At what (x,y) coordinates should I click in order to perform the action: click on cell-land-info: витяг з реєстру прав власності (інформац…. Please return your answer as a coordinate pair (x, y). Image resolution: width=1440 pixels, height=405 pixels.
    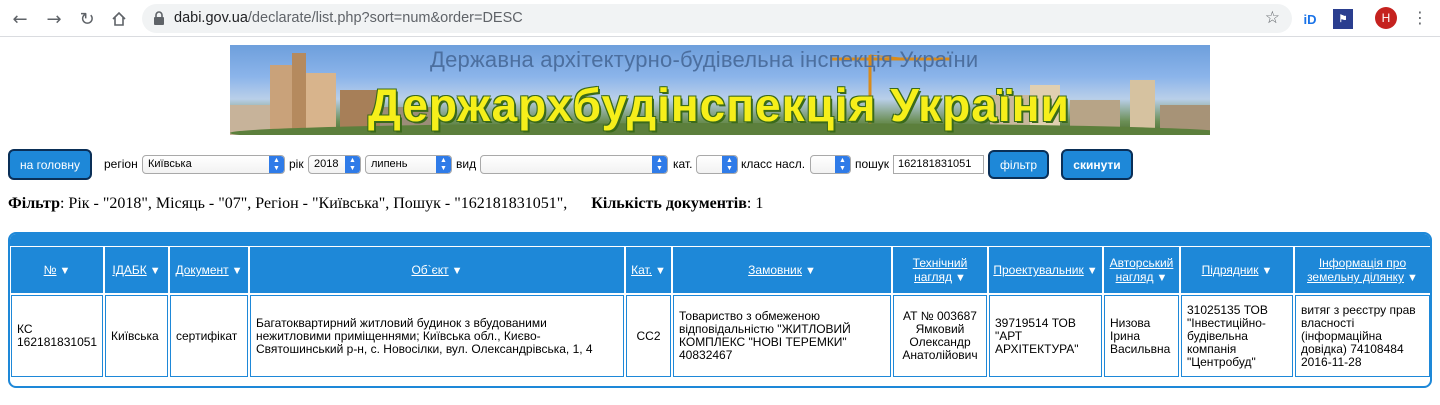
    Looking at the image, I should click on (1362, 336).